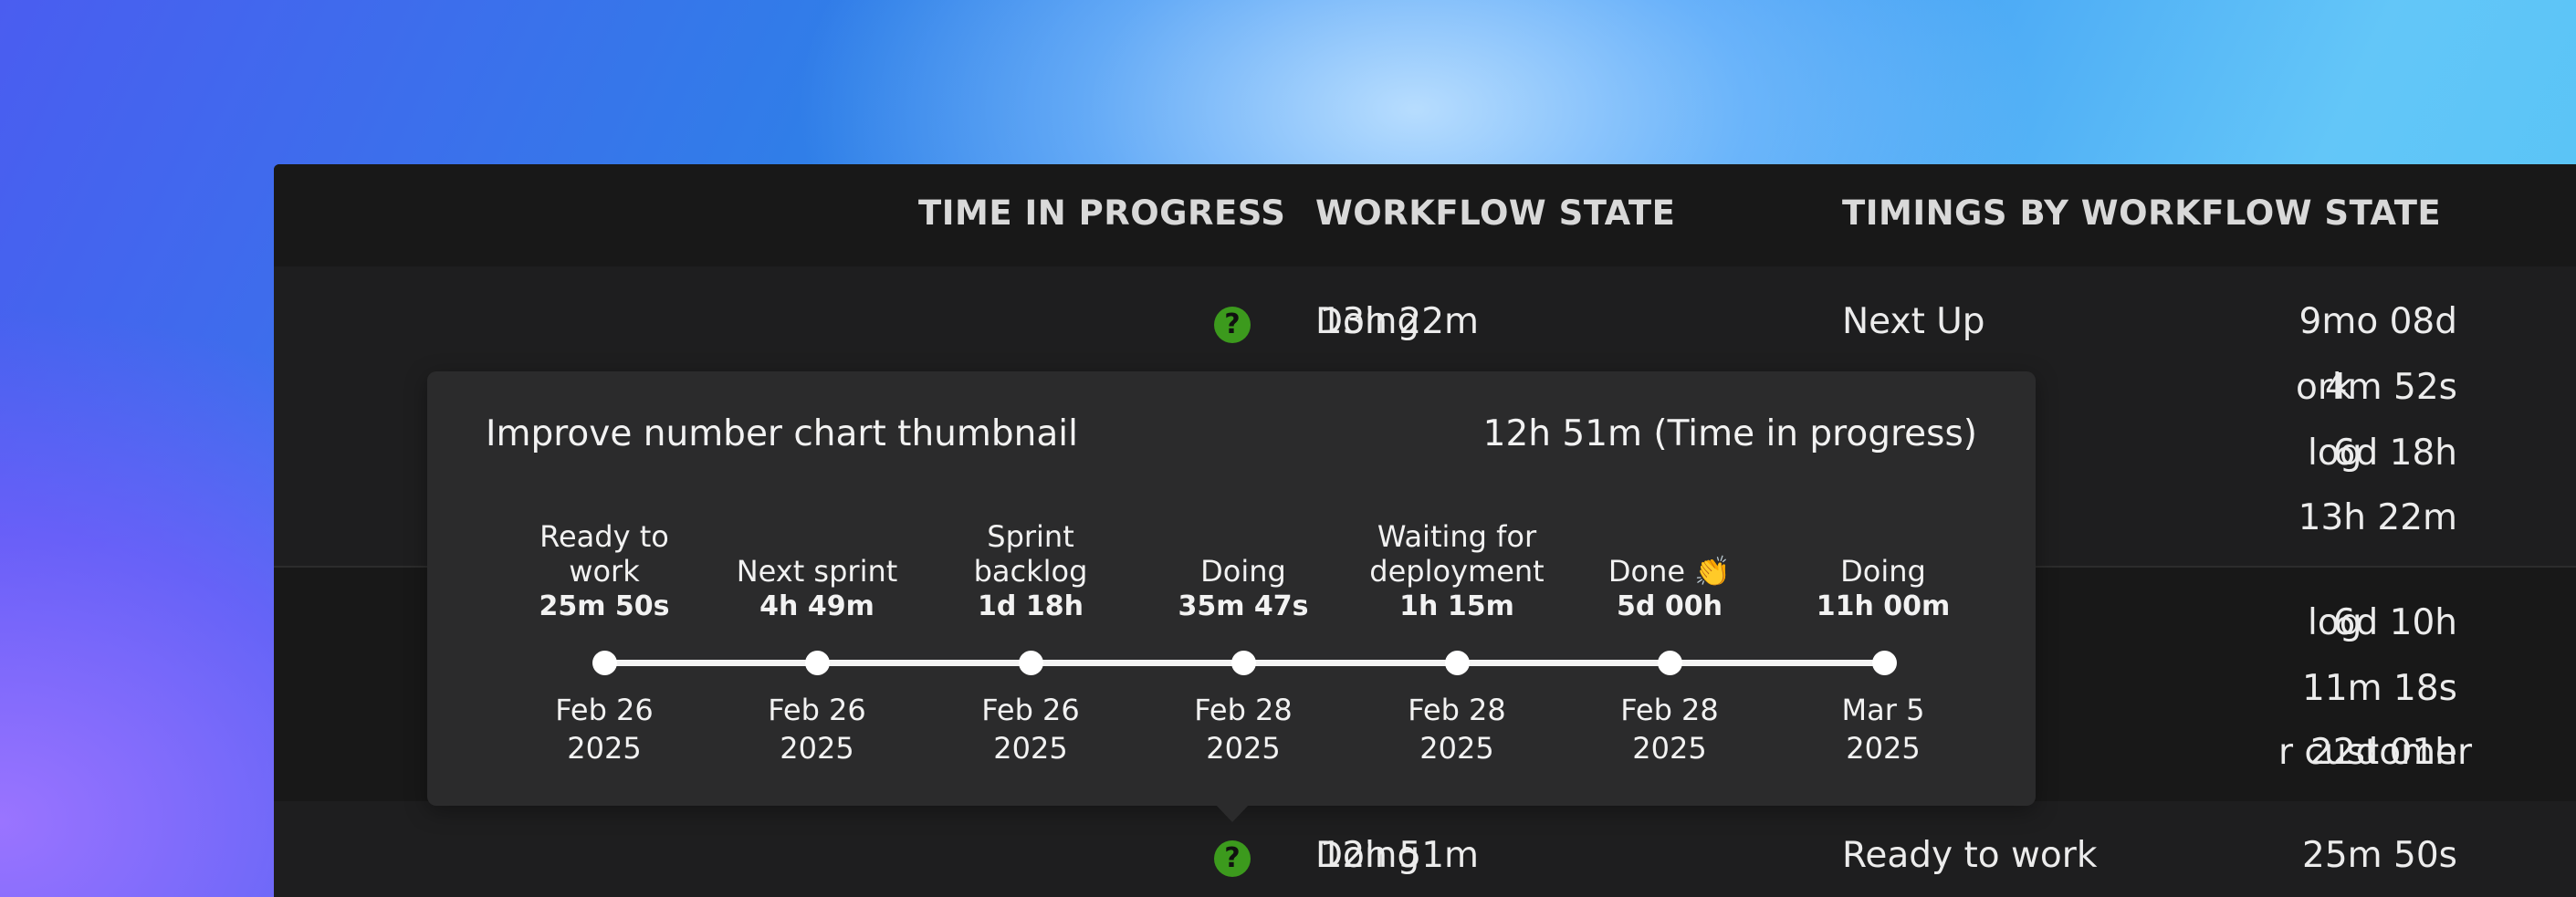 This screenshot has height=897, width=2576. I want to click on stage-doing: Doing 35m 47s, so click(1243, 588).